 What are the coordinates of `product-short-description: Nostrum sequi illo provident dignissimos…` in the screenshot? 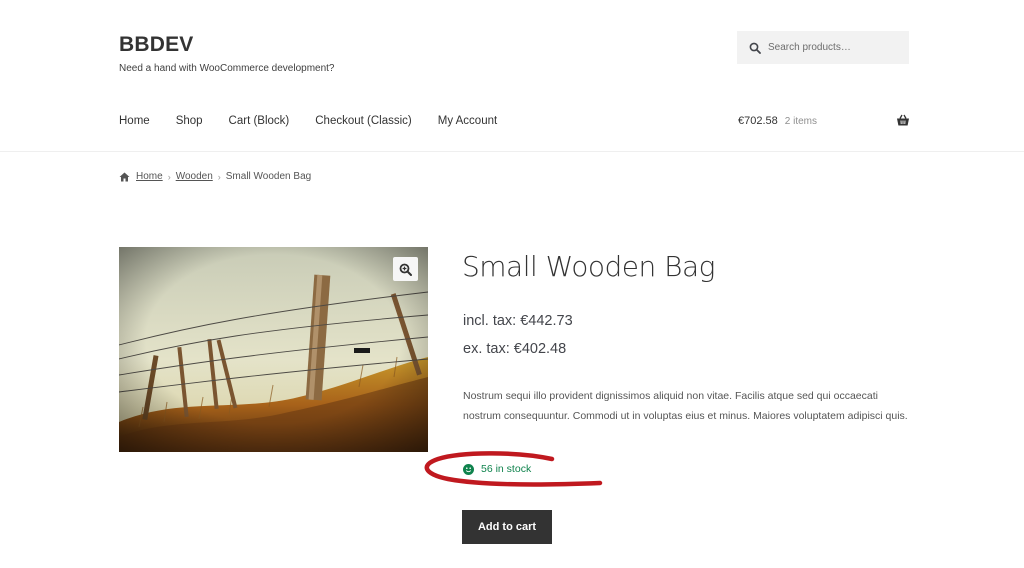 It's located at (685, 406).